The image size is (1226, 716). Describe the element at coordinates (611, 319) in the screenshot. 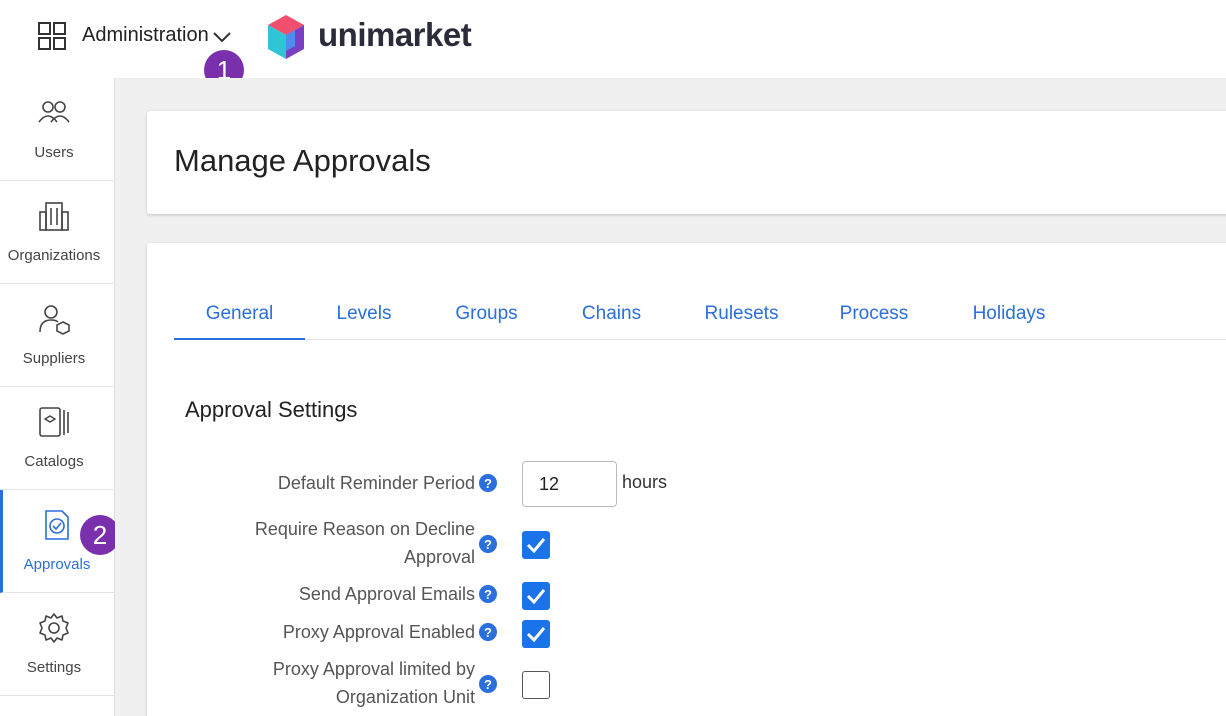

I see `tab-chains: Chains` at that location.